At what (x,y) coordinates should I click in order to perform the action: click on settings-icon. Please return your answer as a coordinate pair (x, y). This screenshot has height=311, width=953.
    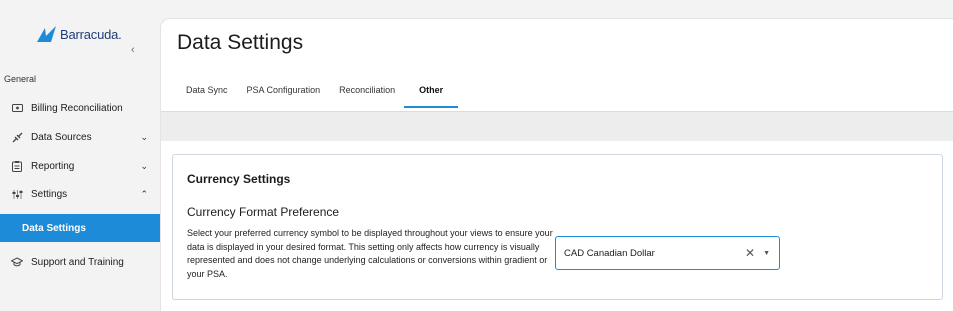
    Looking at the image, I should click on (17, 194).